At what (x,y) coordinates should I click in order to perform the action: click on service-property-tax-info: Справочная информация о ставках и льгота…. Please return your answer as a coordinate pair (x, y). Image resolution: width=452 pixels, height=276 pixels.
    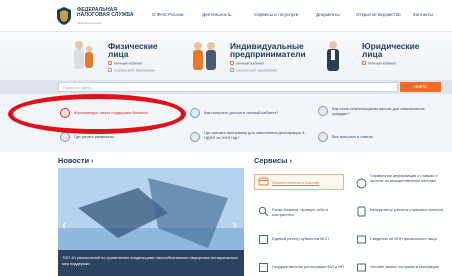
    Looking at the image, I should click on (409, 178).